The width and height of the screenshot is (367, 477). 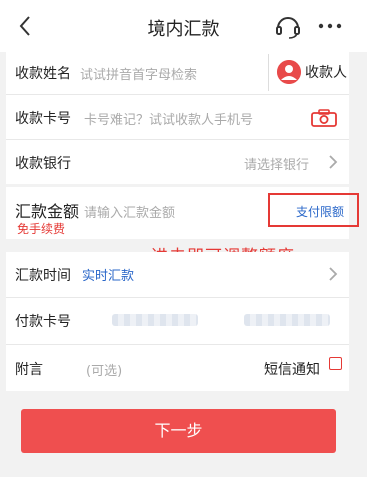 I want to click on sms-notify-checkbox, so click(x=335, y=363).